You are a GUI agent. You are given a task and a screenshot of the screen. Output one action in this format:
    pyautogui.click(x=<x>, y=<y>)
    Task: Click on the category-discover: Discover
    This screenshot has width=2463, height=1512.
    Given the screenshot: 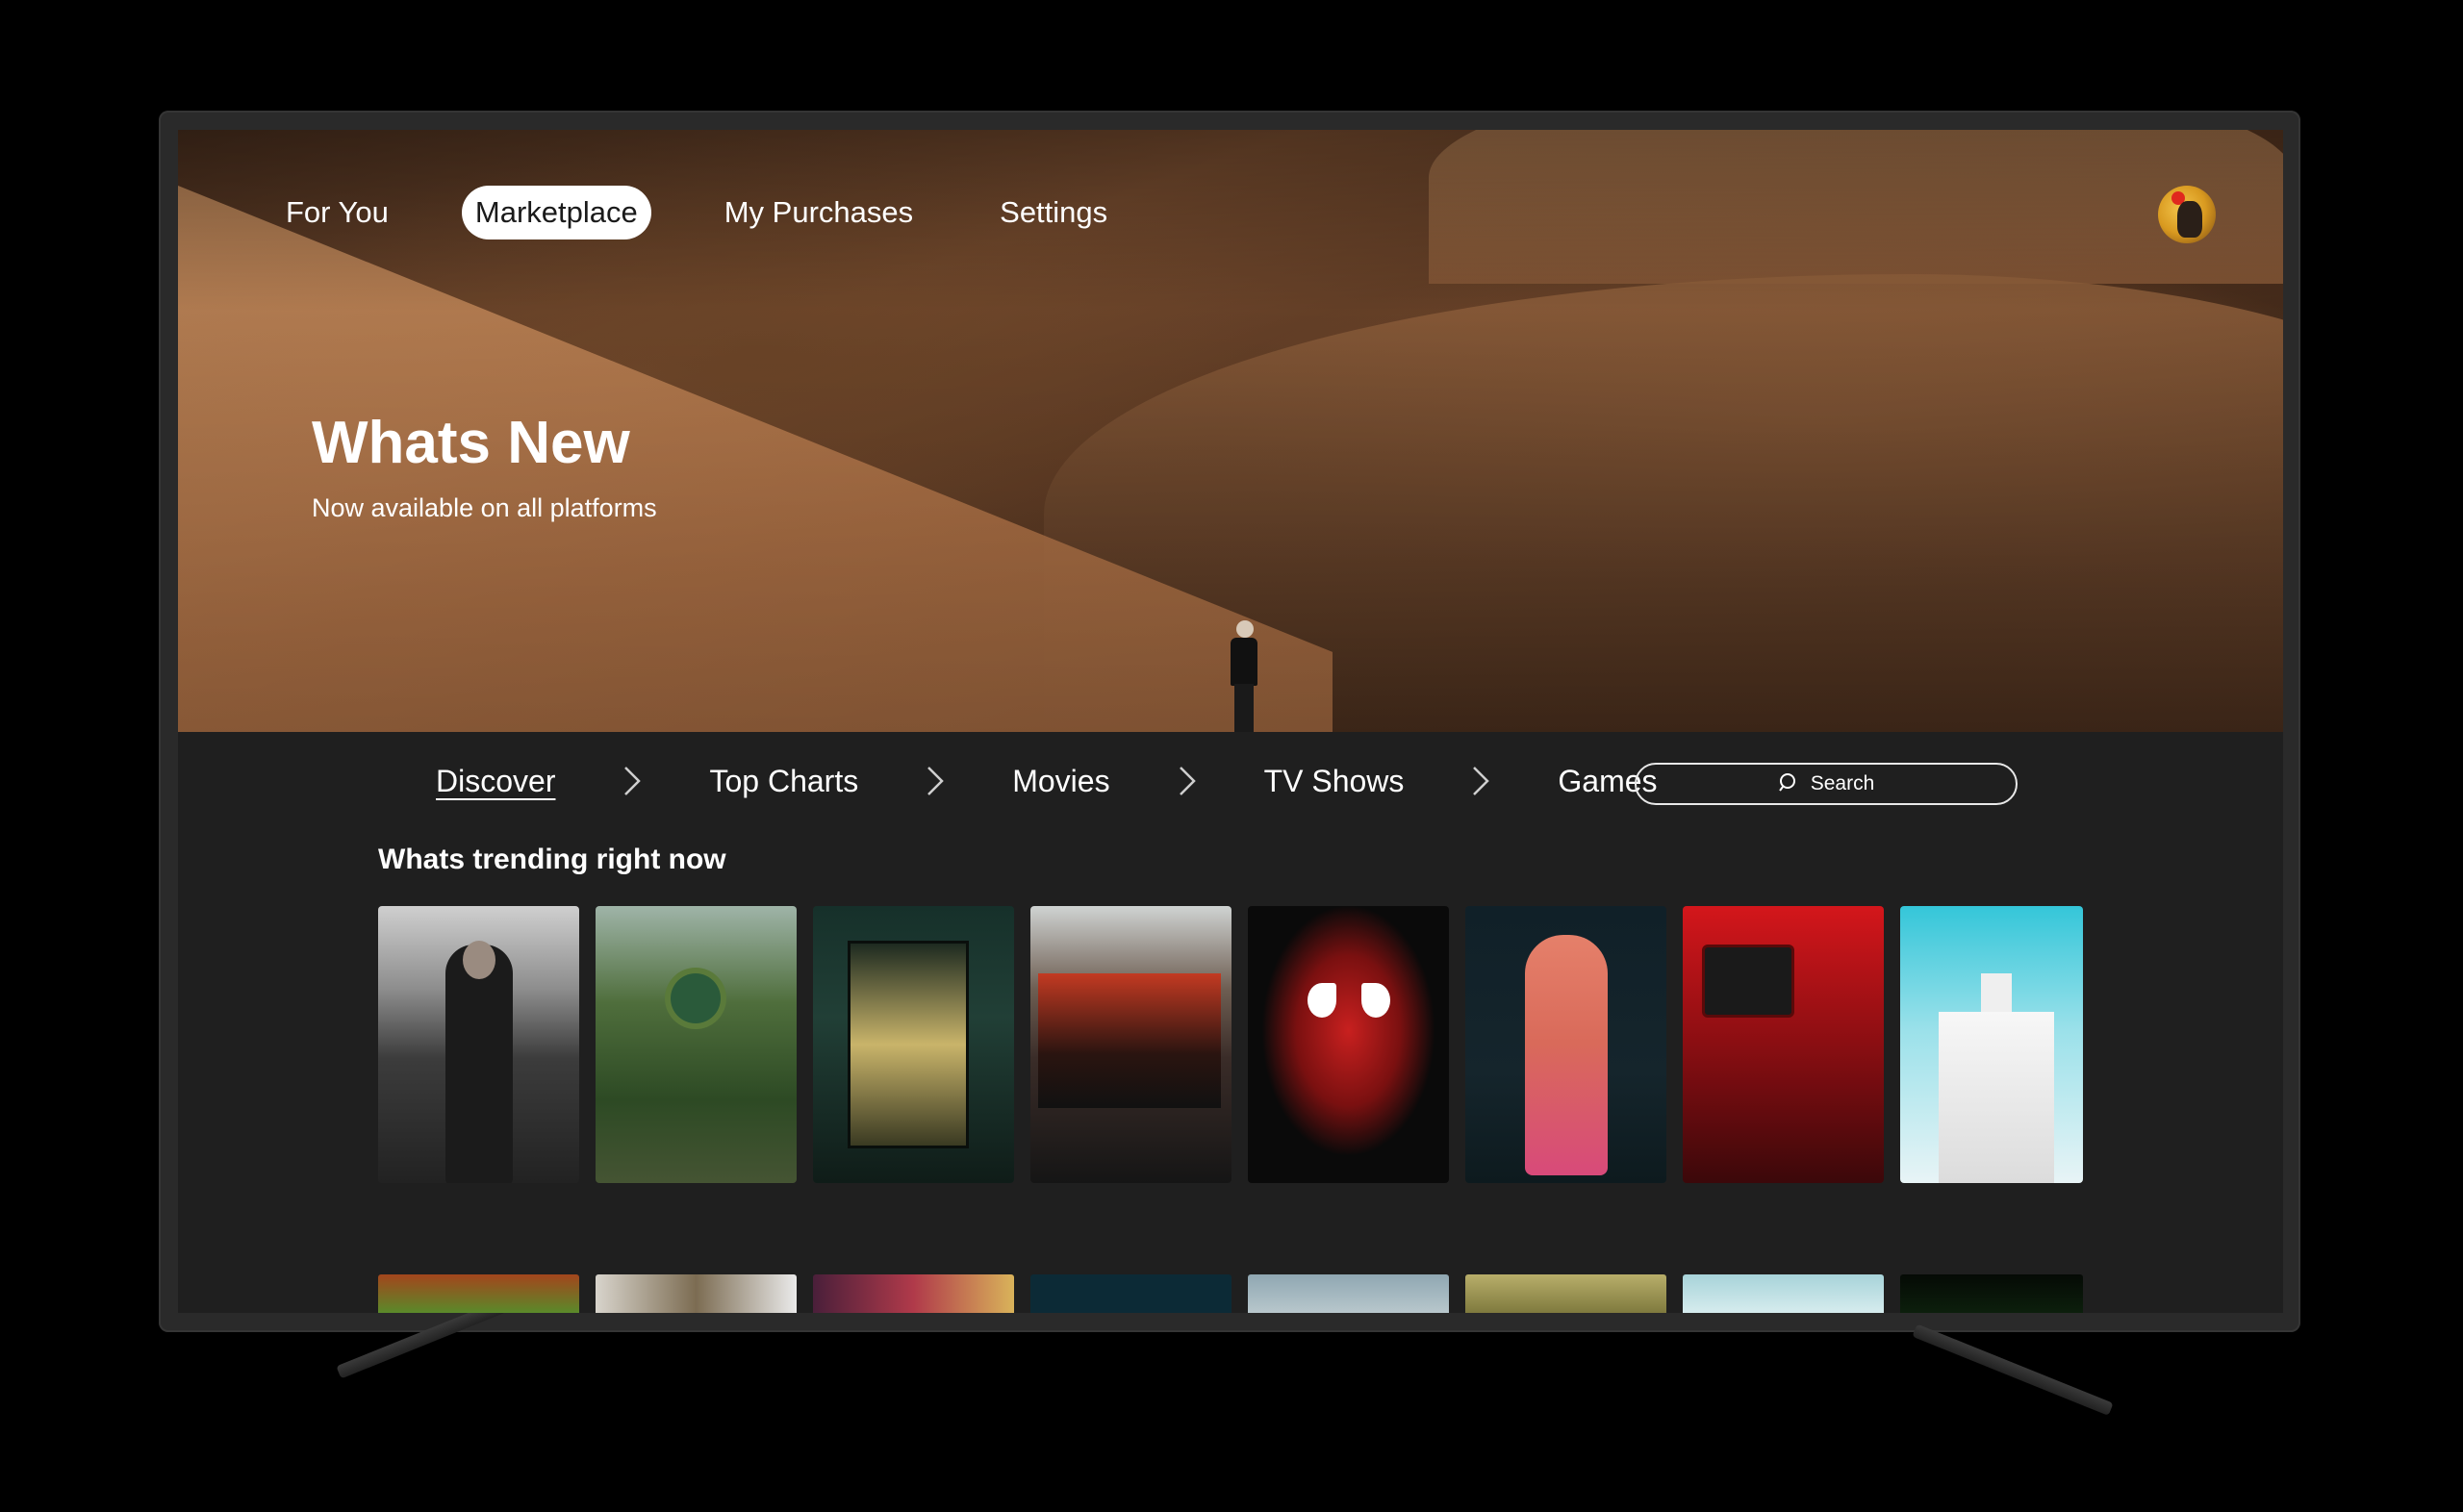 What is the action you would take?
    pyautogui.click(x=496, y=782)
    